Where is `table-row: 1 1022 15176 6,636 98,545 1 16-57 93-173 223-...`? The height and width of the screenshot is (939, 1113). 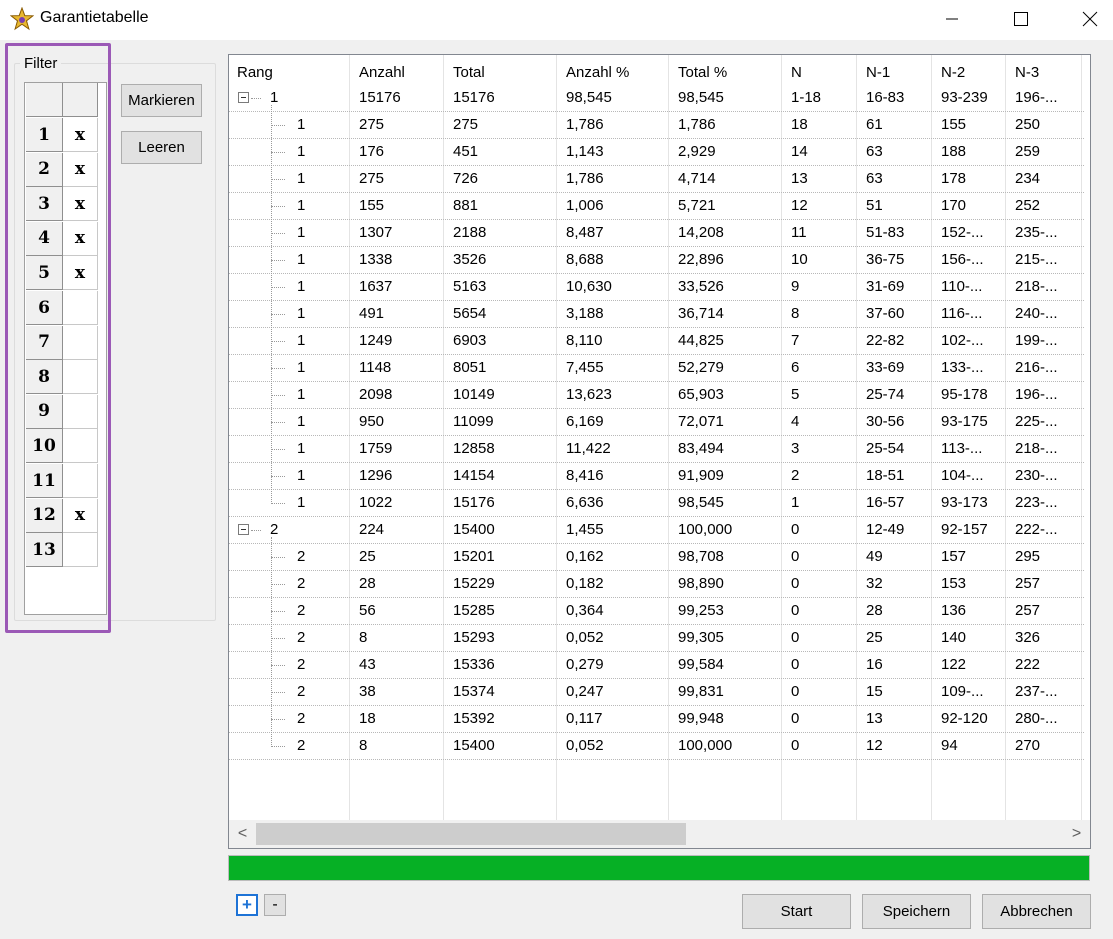 table-row: 1 1022 15176 6,636 98,545 1 16-57 93-173 223-... is located at coordinates (656, 503).